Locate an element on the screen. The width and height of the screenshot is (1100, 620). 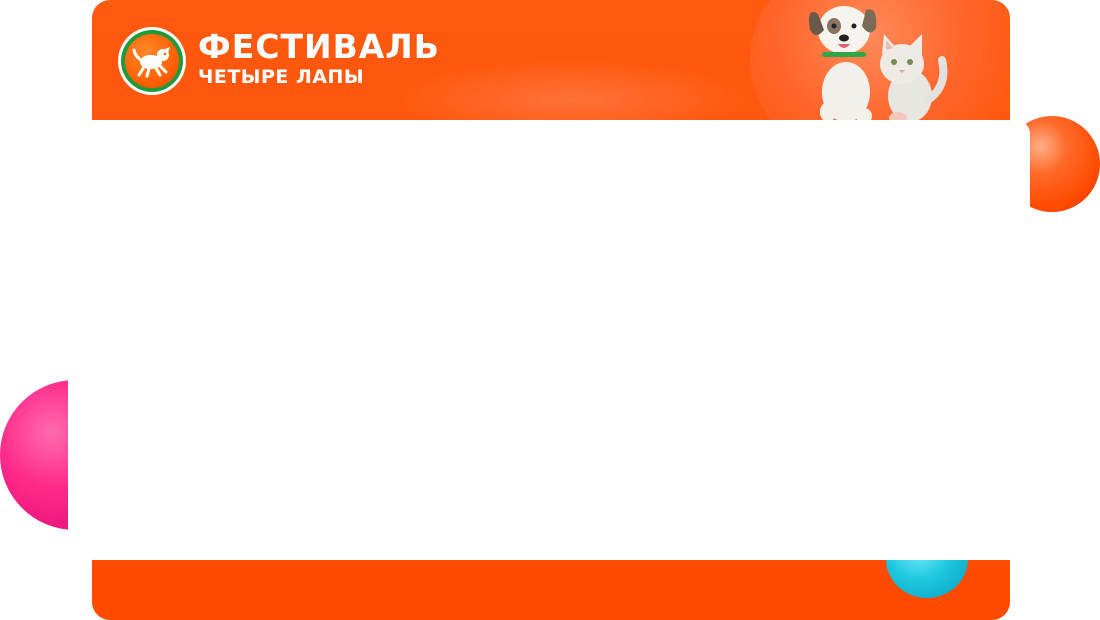
brand-subtitle: ЧЕТЫРЕ ЛАПЫ is located at coordinates (281, 77).